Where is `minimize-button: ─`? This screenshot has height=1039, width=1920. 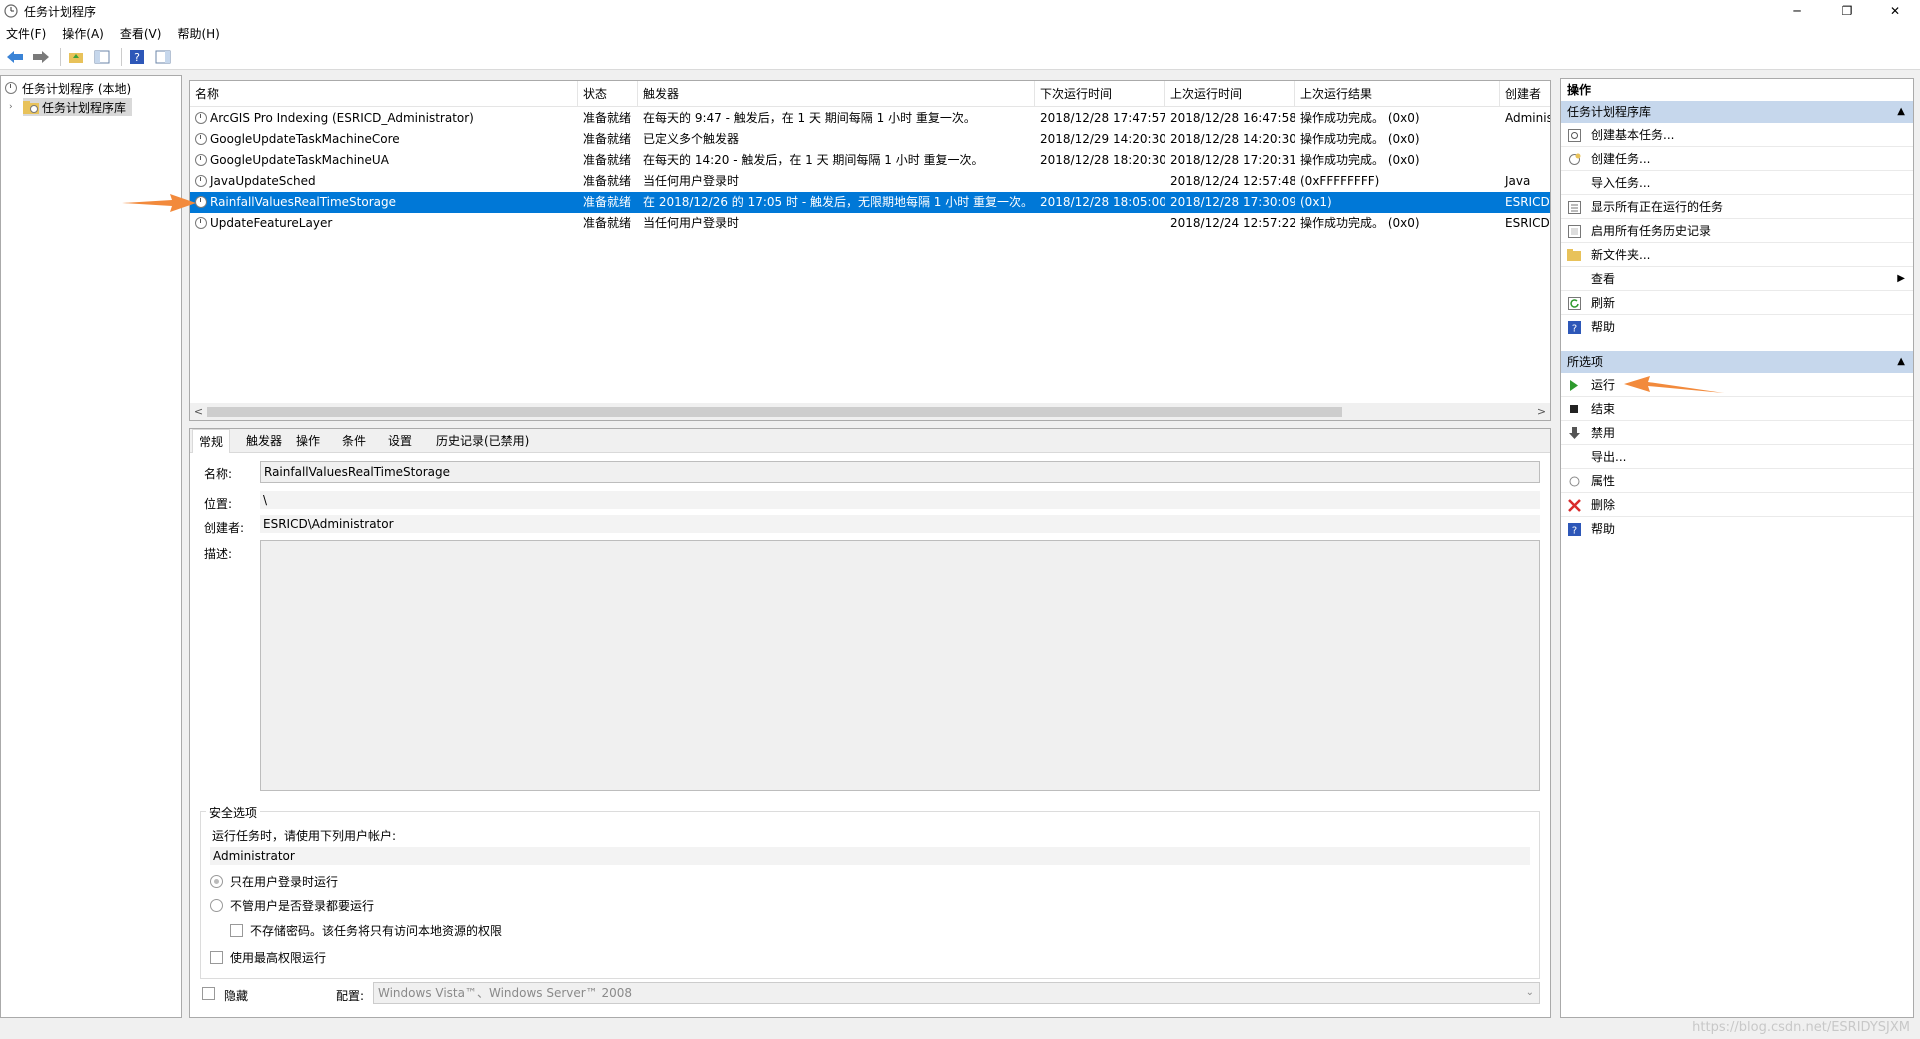 minimize-button: ─ is located at coordinates (1797, 11).